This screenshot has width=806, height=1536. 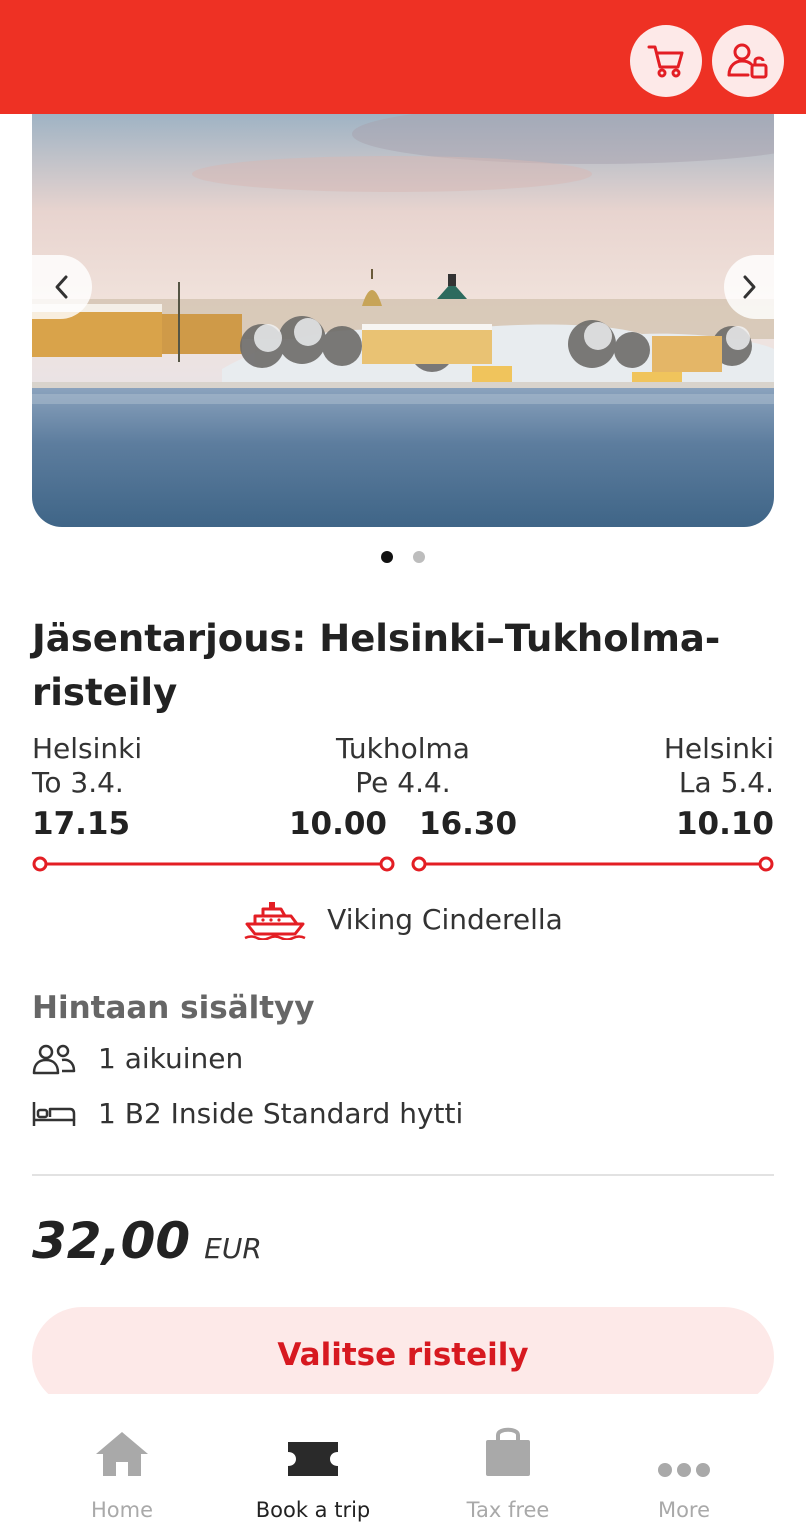 I want to click on cart-icon, so click(x=665, y=61).